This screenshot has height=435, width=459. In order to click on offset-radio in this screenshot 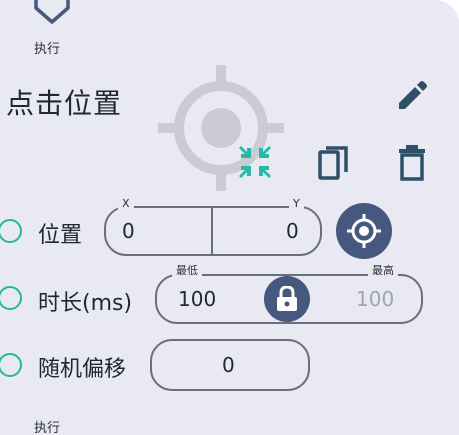, I will do `click(11, 365)`.